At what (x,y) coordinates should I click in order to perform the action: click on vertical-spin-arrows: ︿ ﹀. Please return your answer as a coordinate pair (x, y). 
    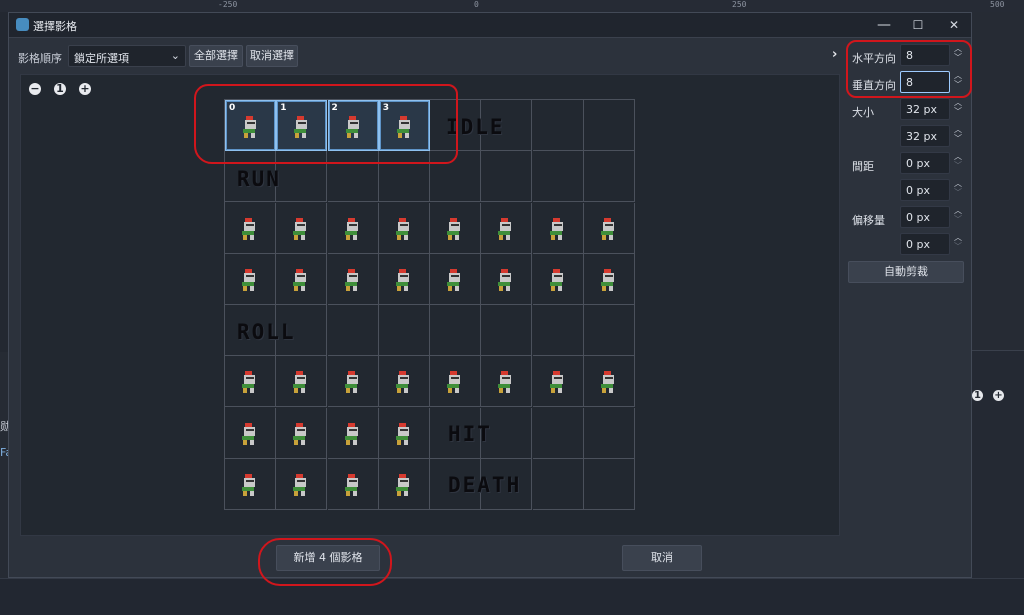
    Looking at the image, I should click on (958, 82).